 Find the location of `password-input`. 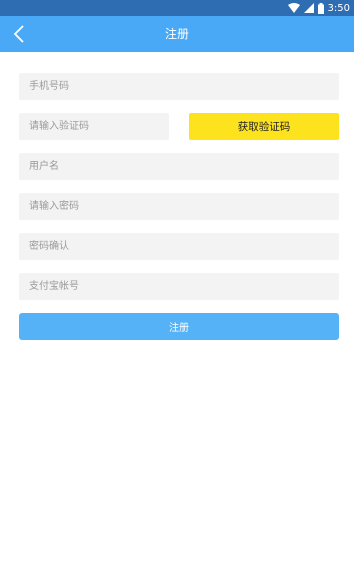

password-input is located at coordinates (179, 206).